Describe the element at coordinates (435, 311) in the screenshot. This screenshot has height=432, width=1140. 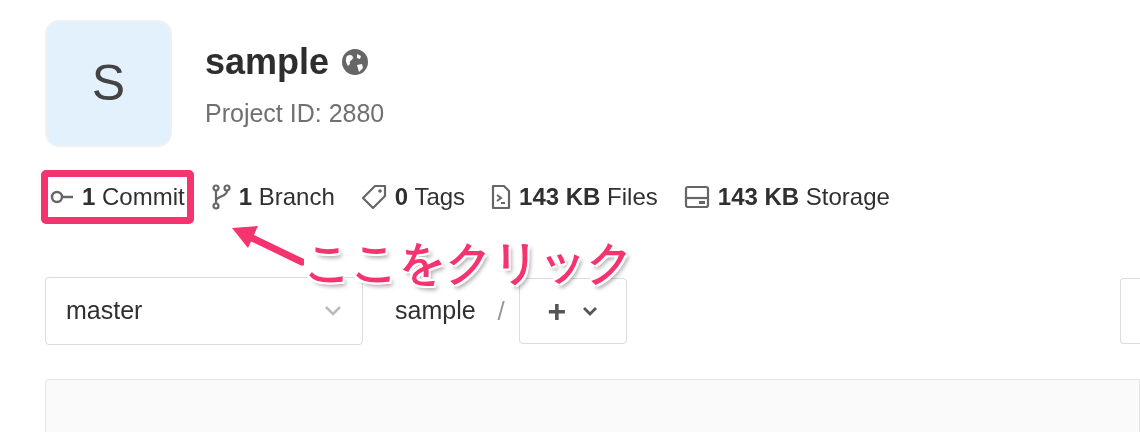
I see `path-segment: sample` at that location.